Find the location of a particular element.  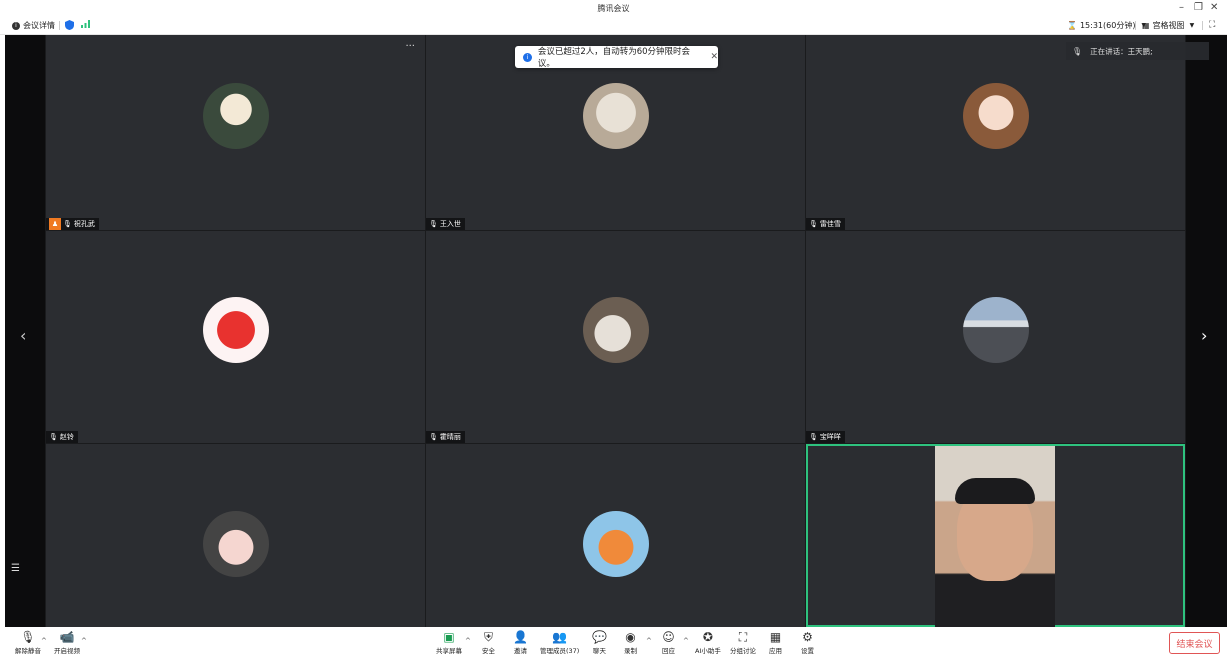

shield-icon is located at coordinates (69, 25).